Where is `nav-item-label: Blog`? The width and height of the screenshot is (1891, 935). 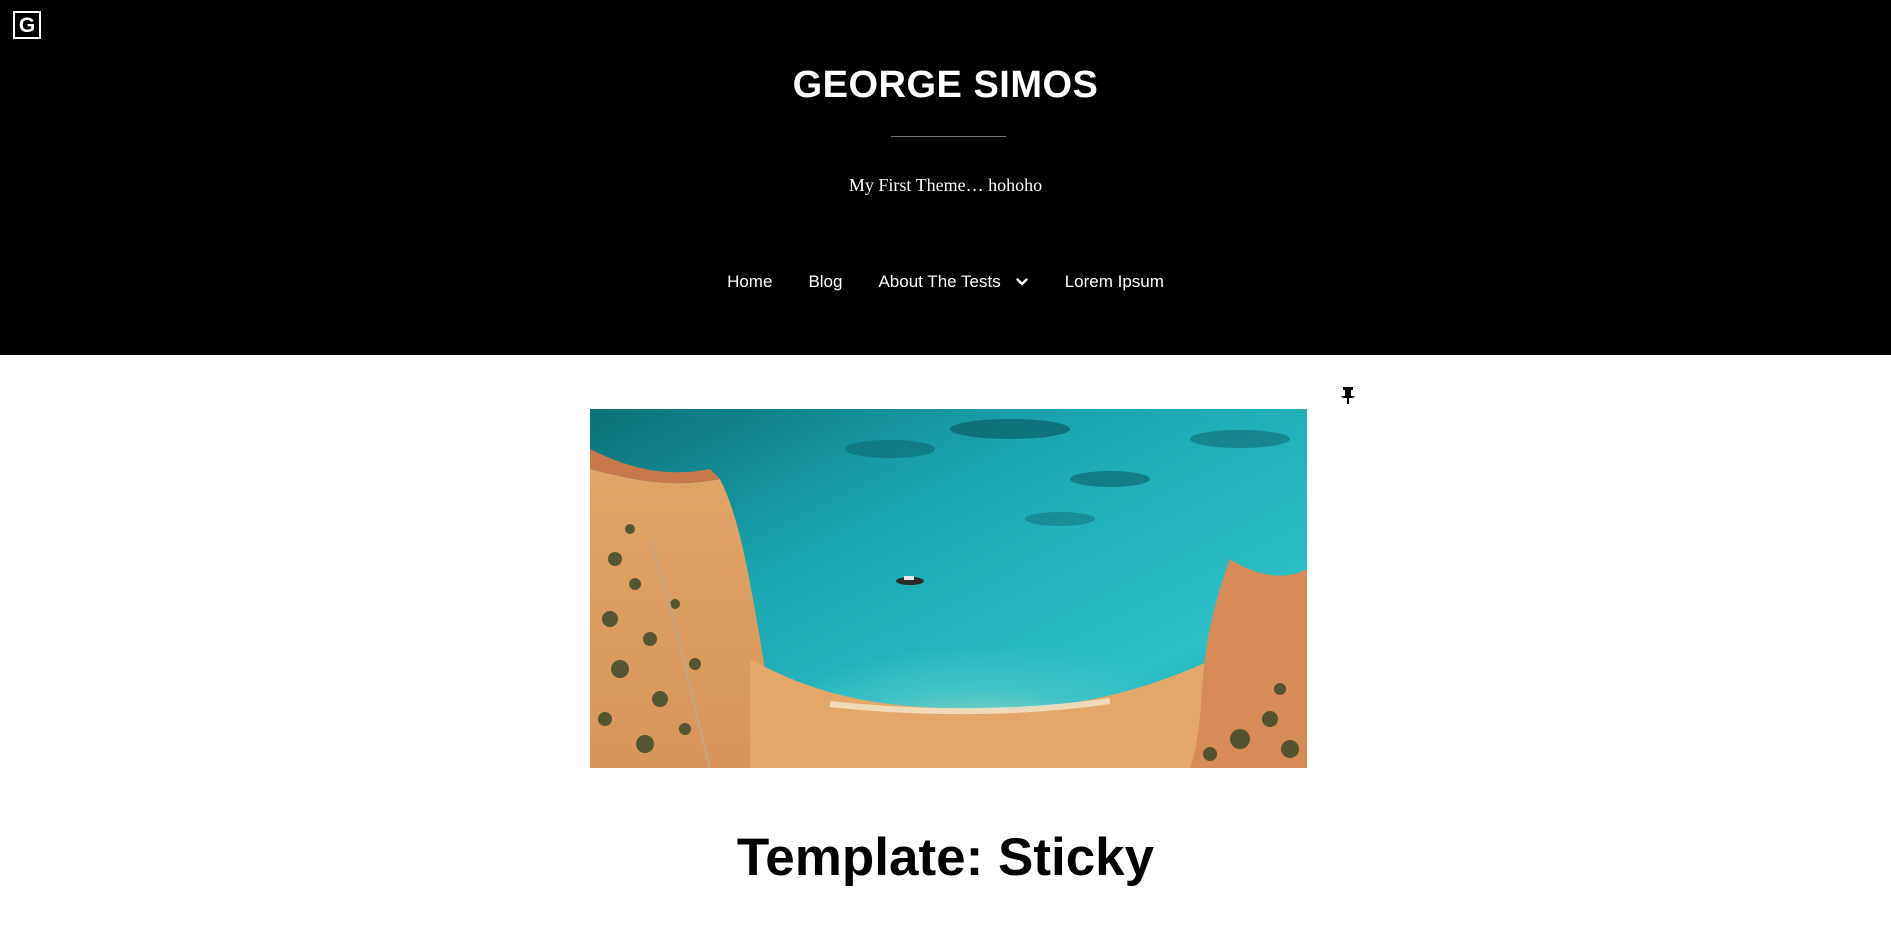 nav-item-label: Blog is located at coordinates (825, 281).